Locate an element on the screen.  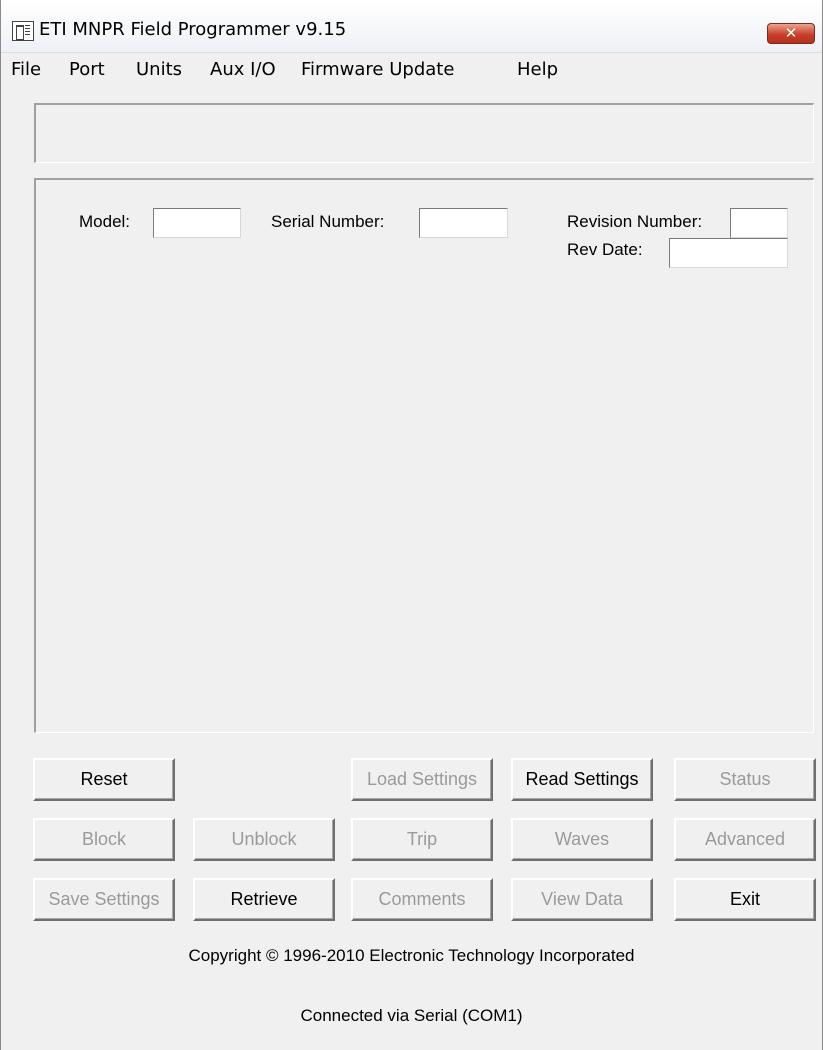
exit-button: Exit is located at coordinates (745, 899).